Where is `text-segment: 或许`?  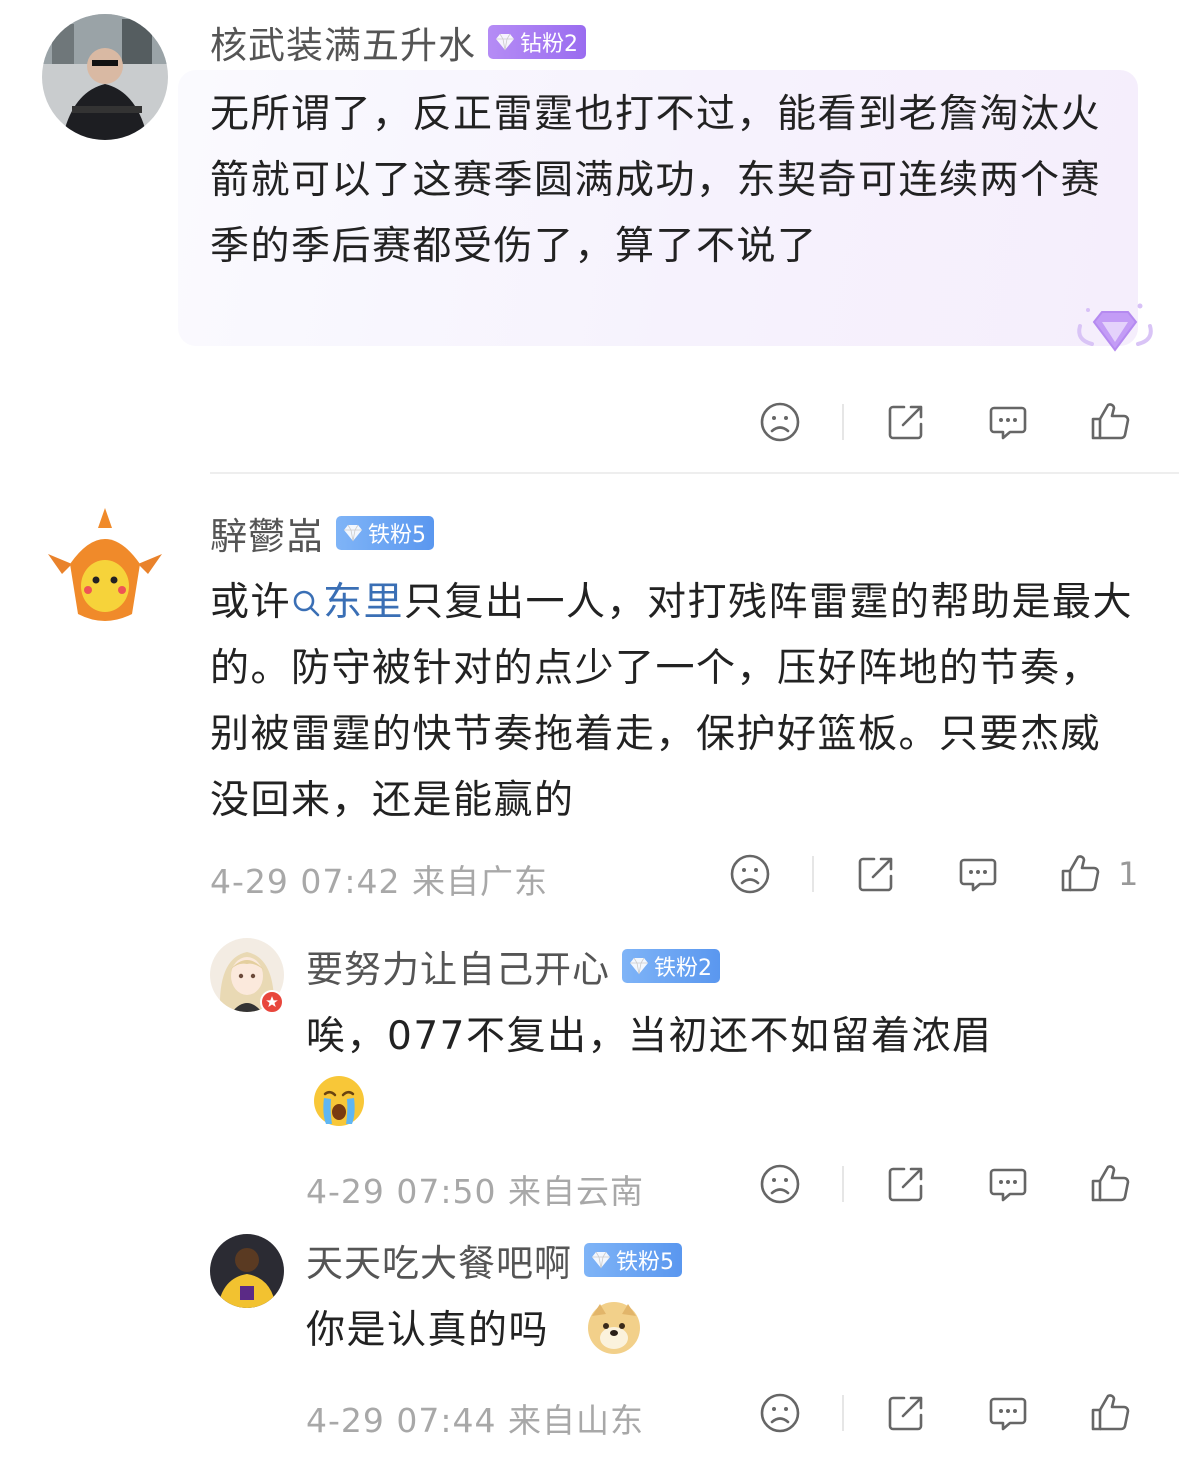 text-segment: 或许 is located at coordinates (251, 602).